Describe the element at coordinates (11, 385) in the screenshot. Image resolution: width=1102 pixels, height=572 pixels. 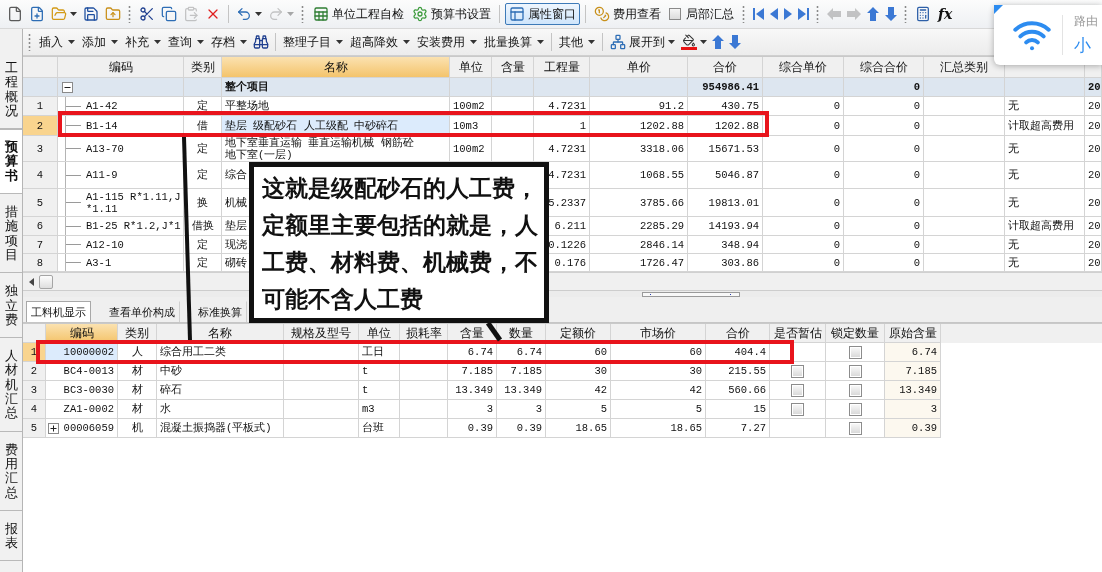
I see `side-tab: 人材机汇总` at that location.